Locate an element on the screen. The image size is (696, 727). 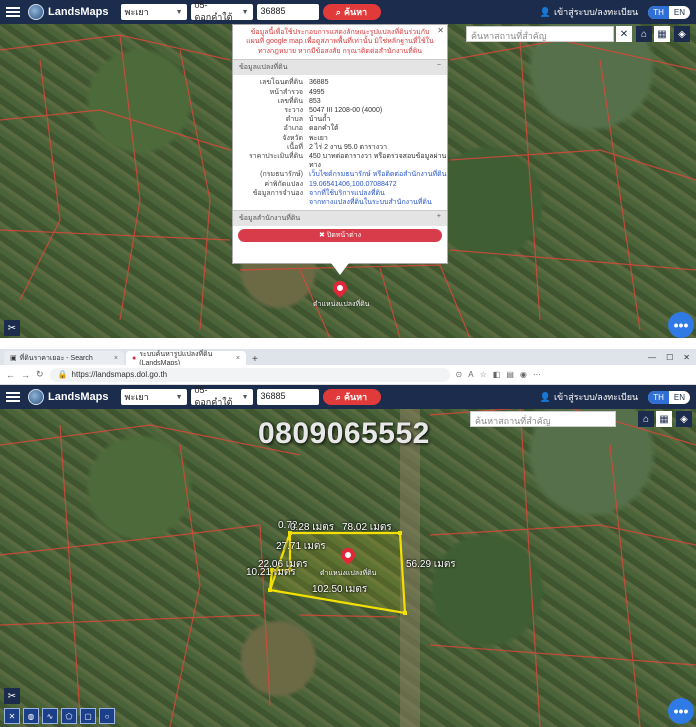
detail-row: เลขที่ดิน 853 is located at coordinates (340, 101).